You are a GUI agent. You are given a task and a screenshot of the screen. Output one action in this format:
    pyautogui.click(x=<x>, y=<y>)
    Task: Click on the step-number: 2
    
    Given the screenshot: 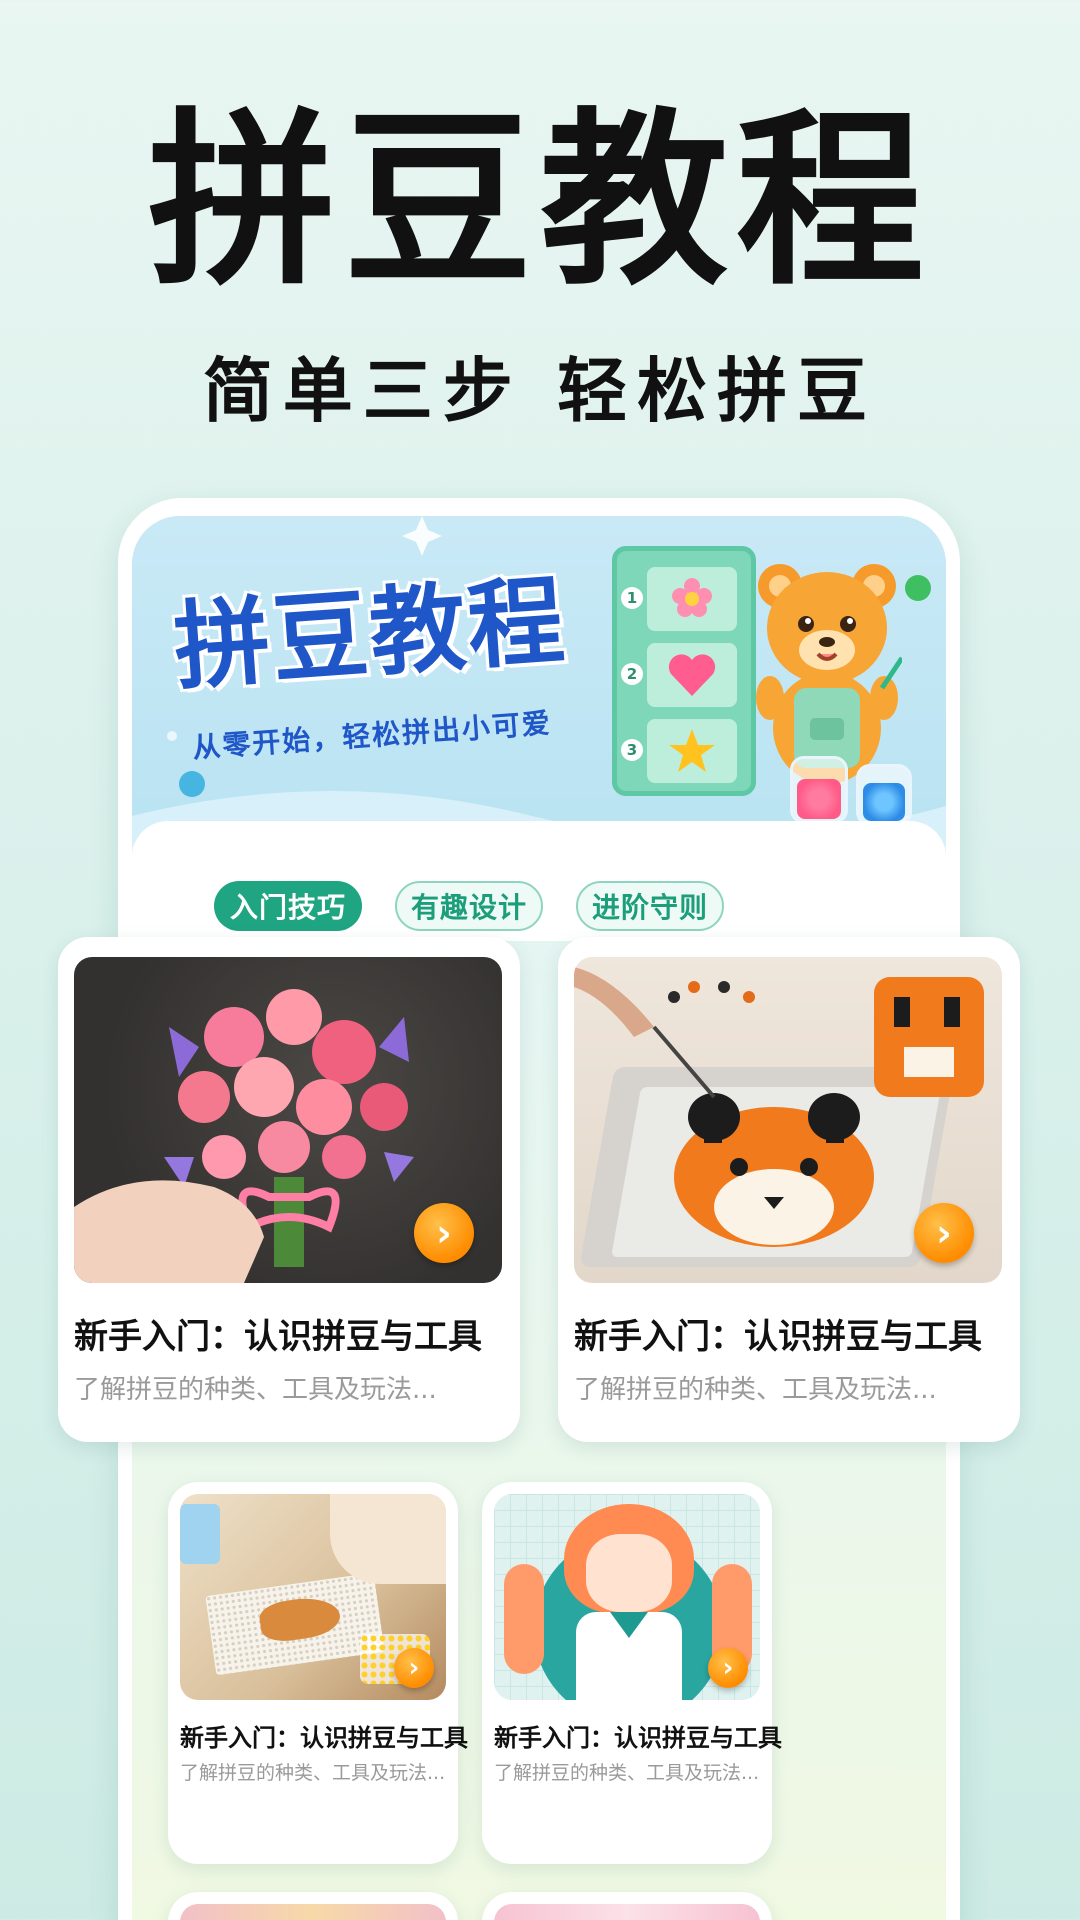 What is the action you would take?
    pyautogui.click(x=632, y=674)
    